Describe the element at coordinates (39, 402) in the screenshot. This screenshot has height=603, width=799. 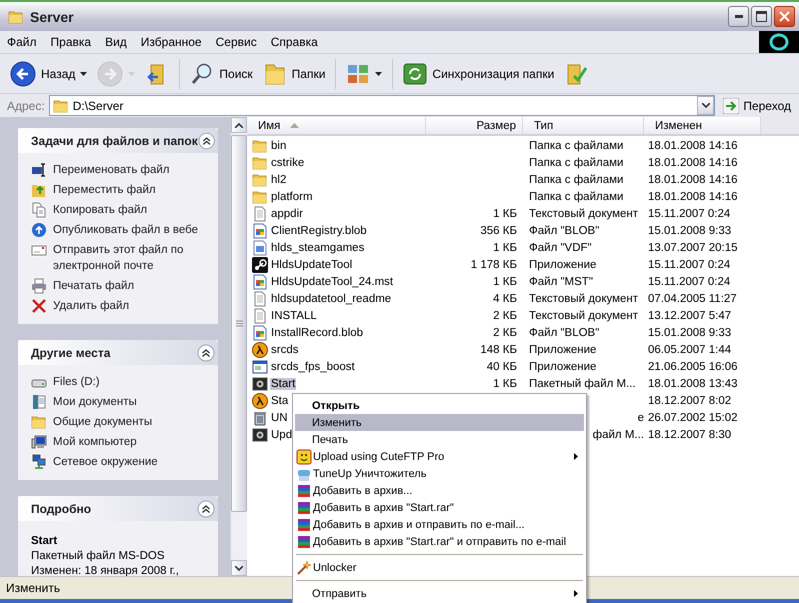
I see `documents-icon` at that location.